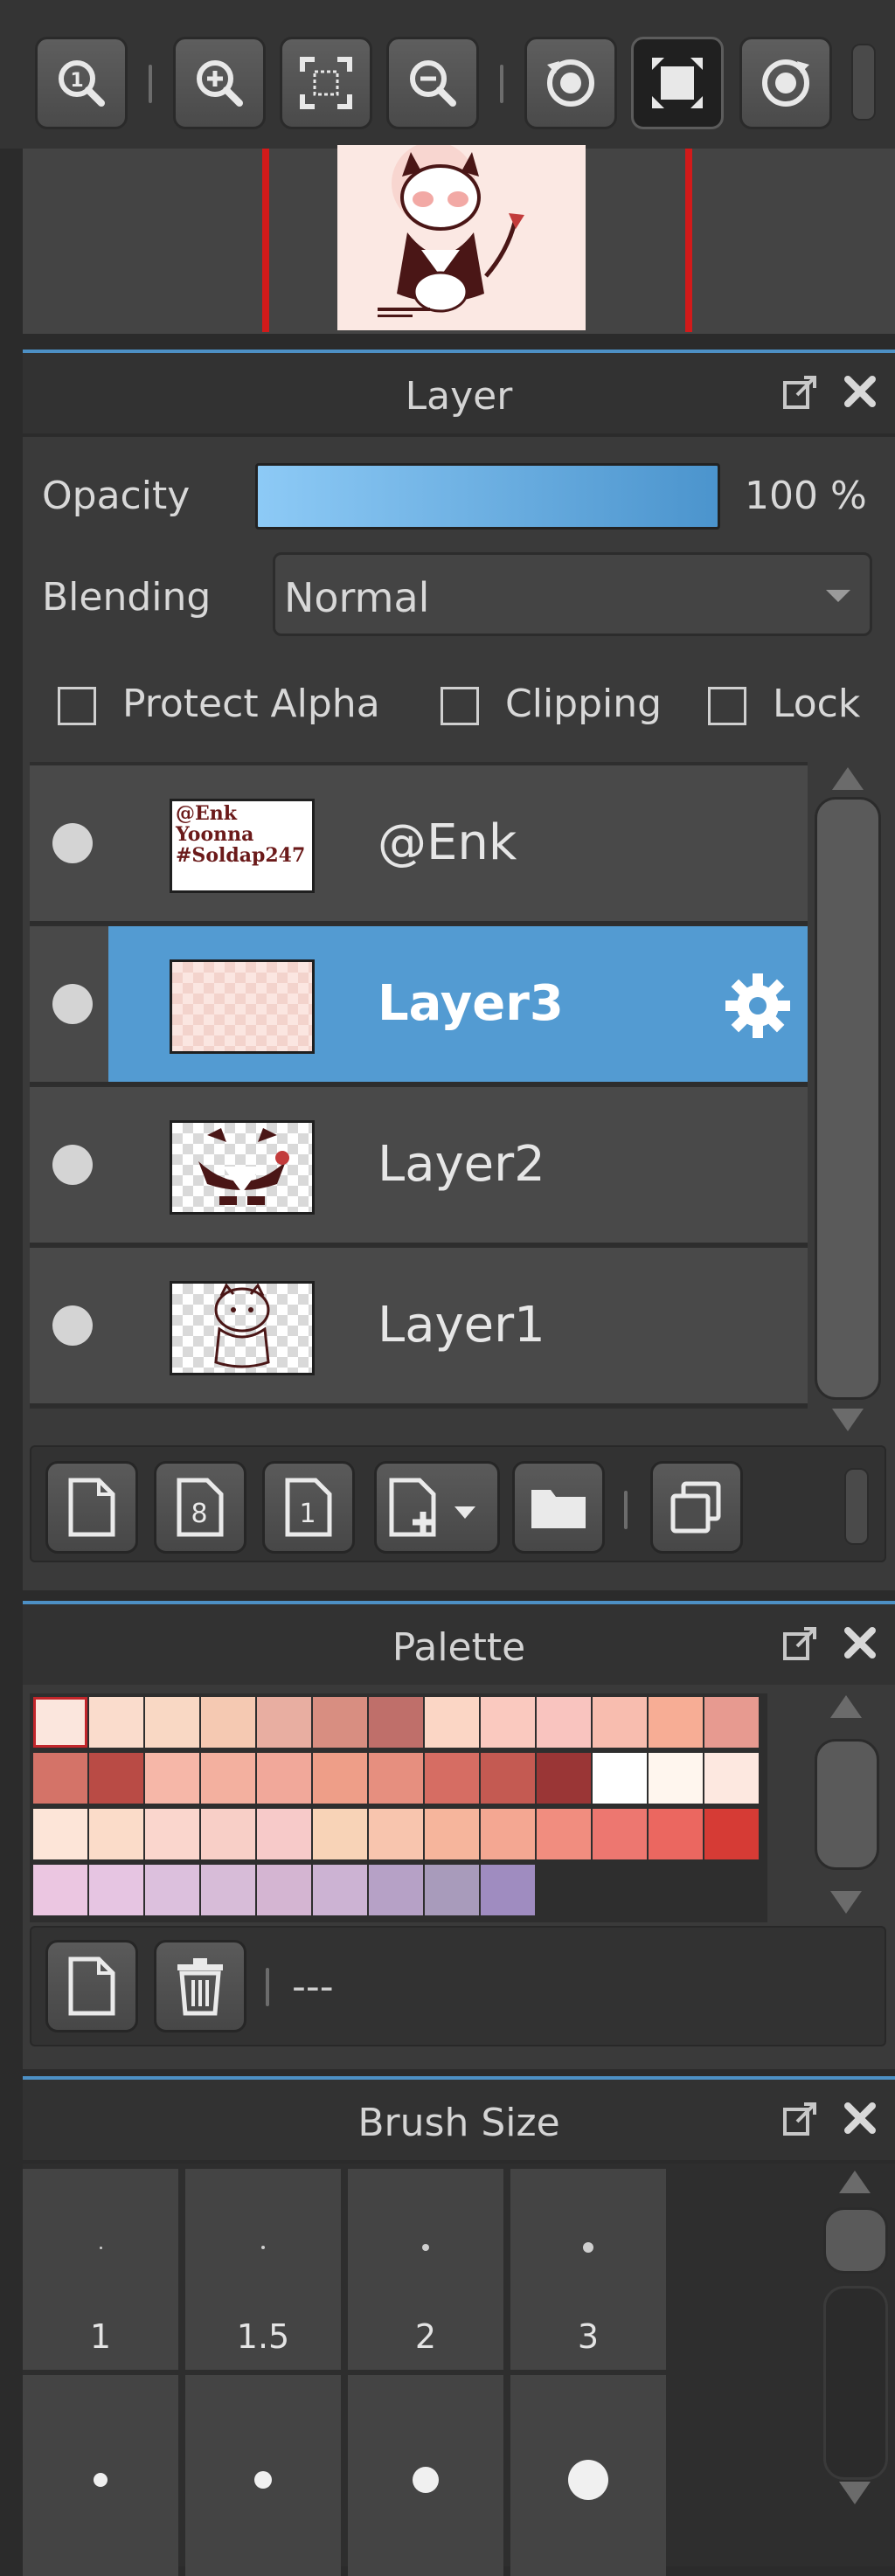 This screenshot has height=2576, width=895. I want to click on lock-checkbox, so click(727, 706).